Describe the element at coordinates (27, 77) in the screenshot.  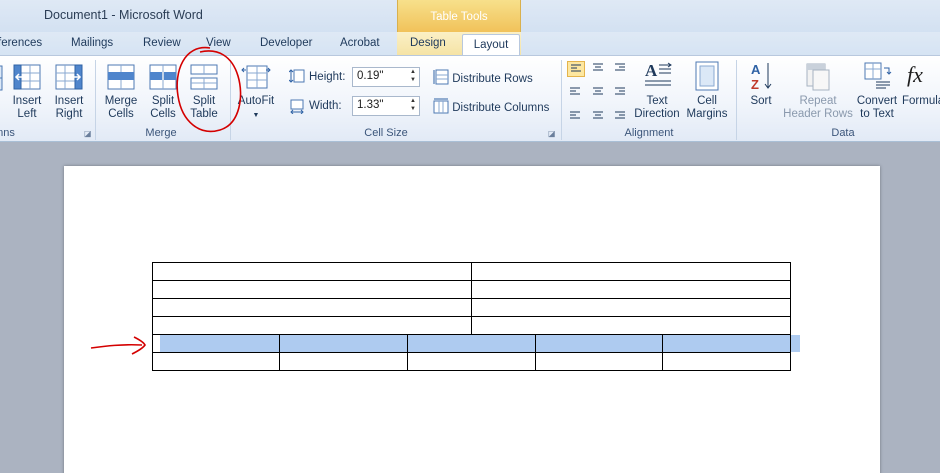
I see `insert-left-icon` at that location.